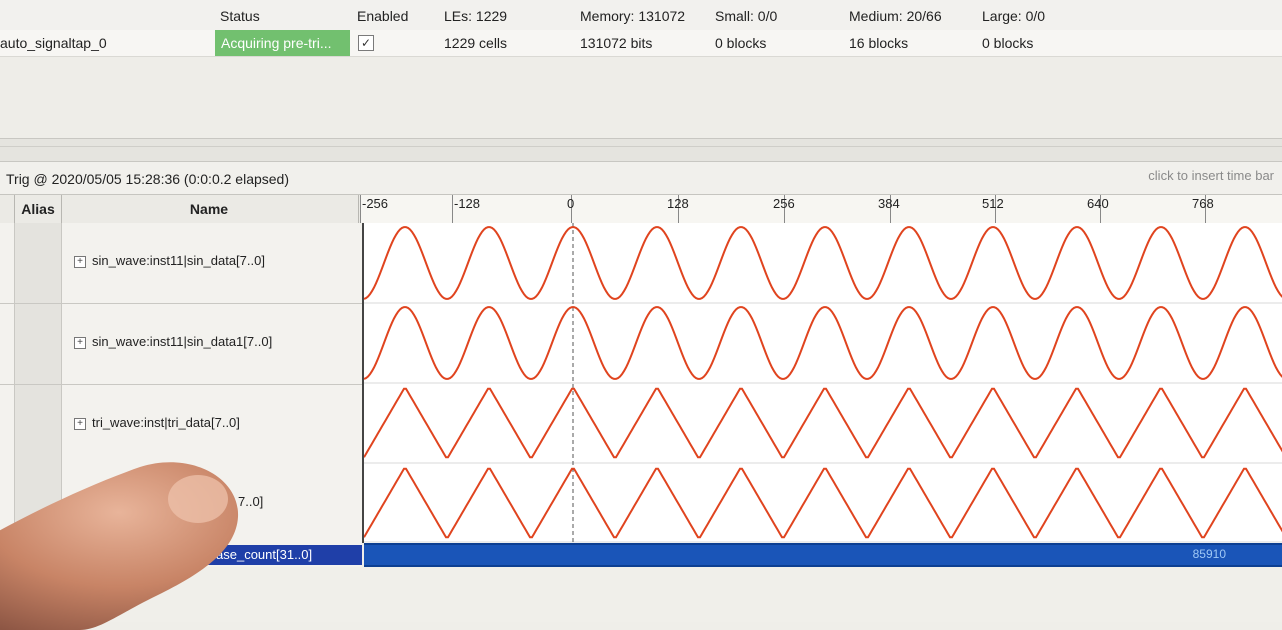  What do you see at coordinates (641, 146) in the screenshot?
I see `splitter-line` at bounding box center [641, 146].